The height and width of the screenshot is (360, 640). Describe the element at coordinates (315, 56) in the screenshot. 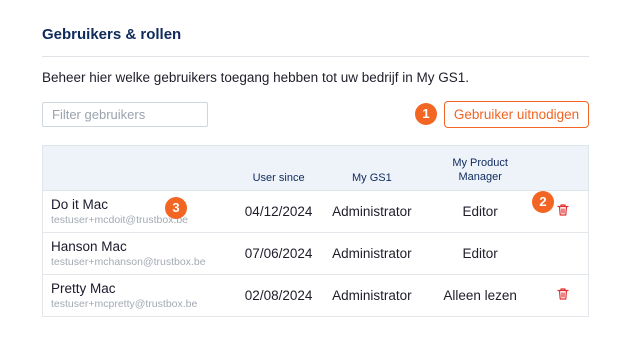

I see `divider` at that location.